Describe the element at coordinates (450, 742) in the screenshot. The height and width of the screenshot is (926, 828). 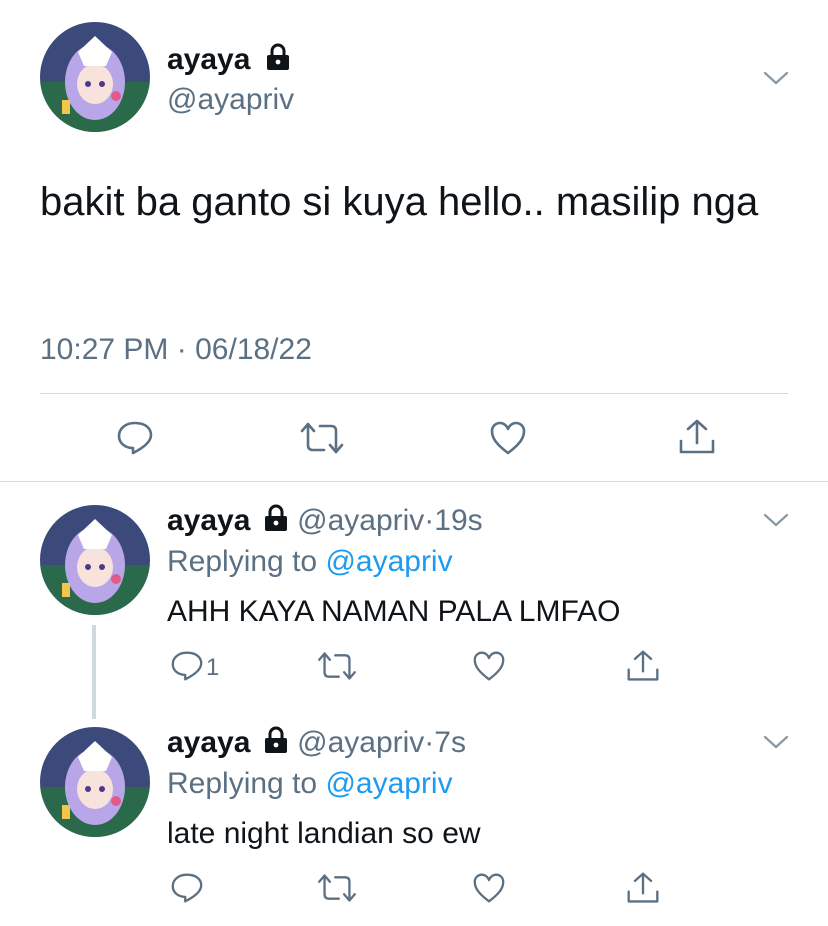
I see `tweet-age: 7s` at that location.